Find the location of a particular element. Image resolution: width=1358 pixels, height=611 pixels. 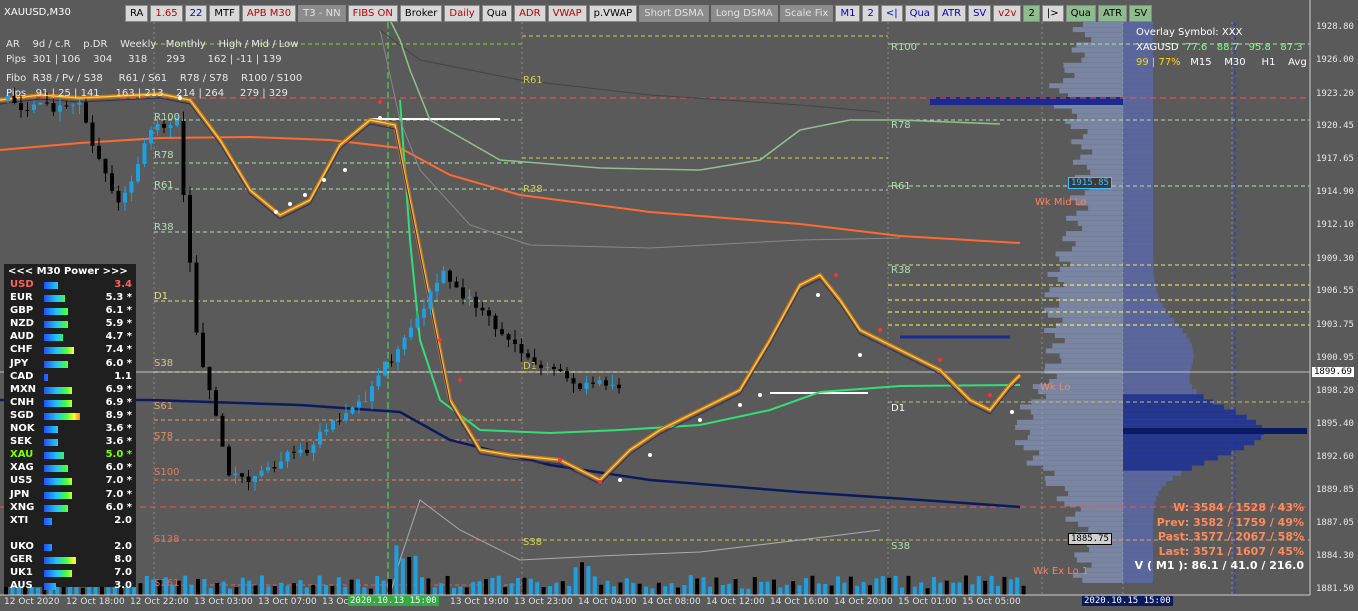

power-currency: NOK is located at coordinates (22, 429).